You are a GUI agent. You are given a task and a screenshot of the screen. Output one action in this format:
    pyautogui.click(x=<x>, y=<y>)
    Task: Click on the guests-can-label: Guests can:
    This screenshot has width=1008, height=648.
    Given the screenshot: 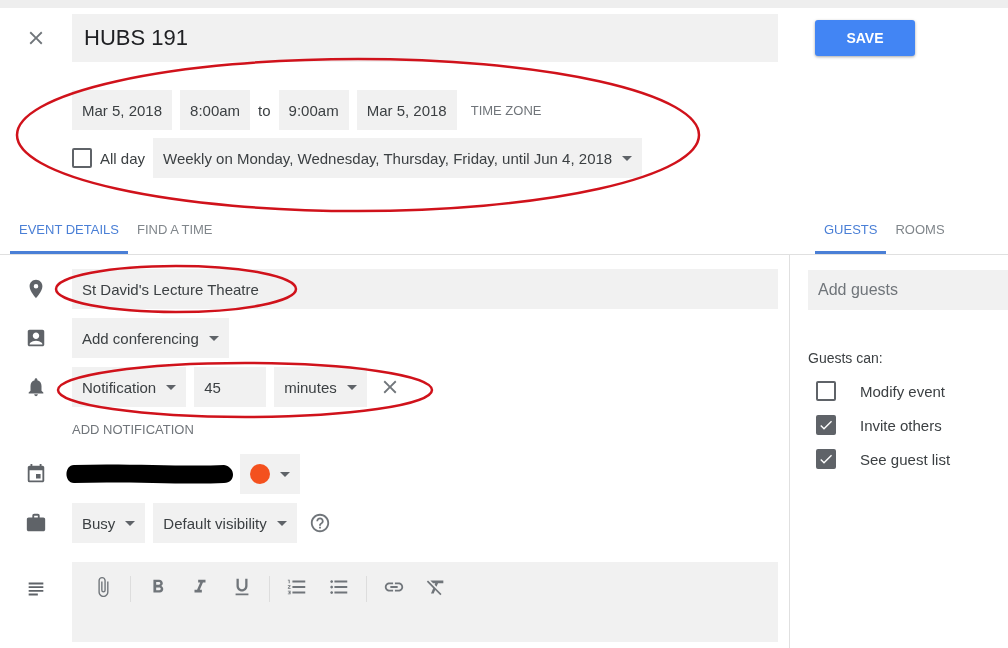 What is the action you would take?
    pyautogui.click(x=846, y=358)
    